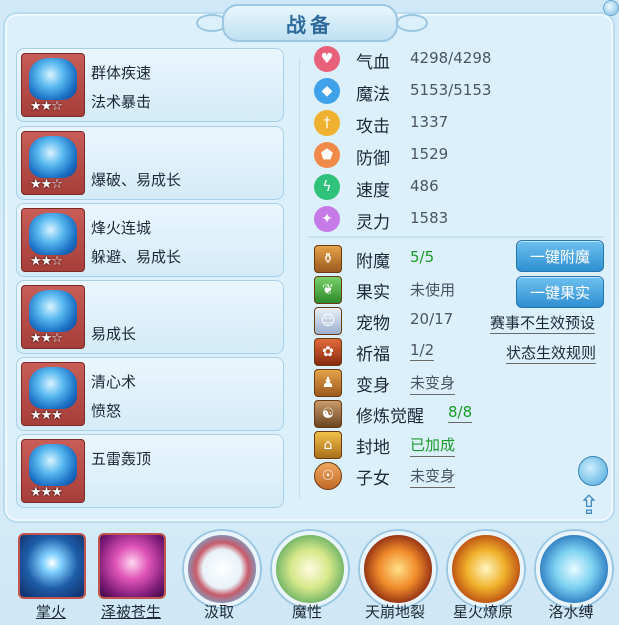 The image size is (619, 625). What do you see at coordinates (381, 123) in the screenshot?
I see `stat-attack: † 攻击 1337` at bounding box center [381, 123].